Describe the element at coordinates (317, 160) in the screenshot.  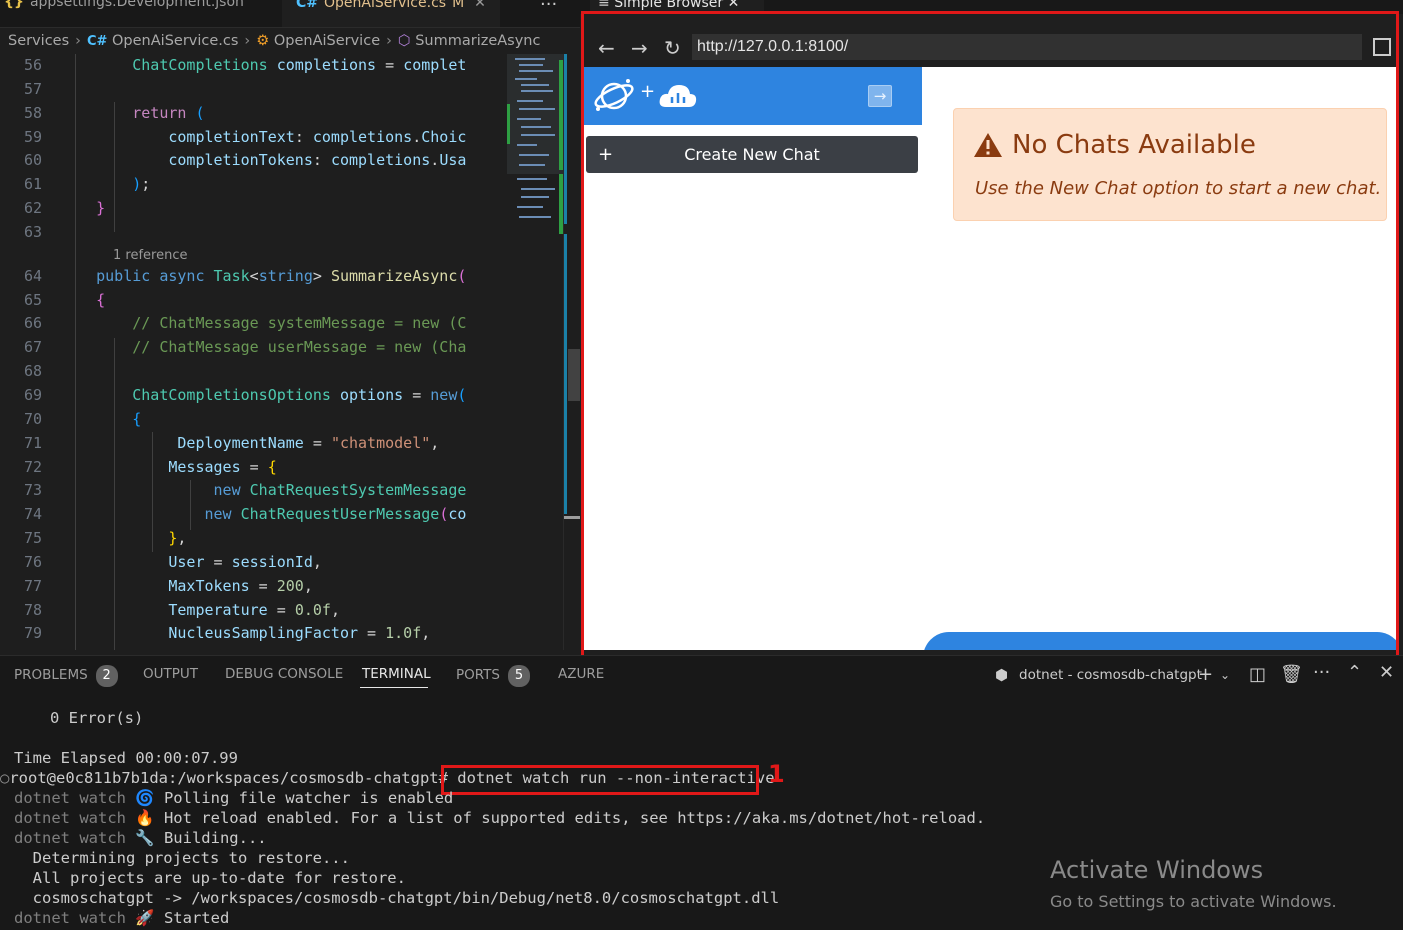
I see `code-line: completionTokens: completions.Usa` at that location.